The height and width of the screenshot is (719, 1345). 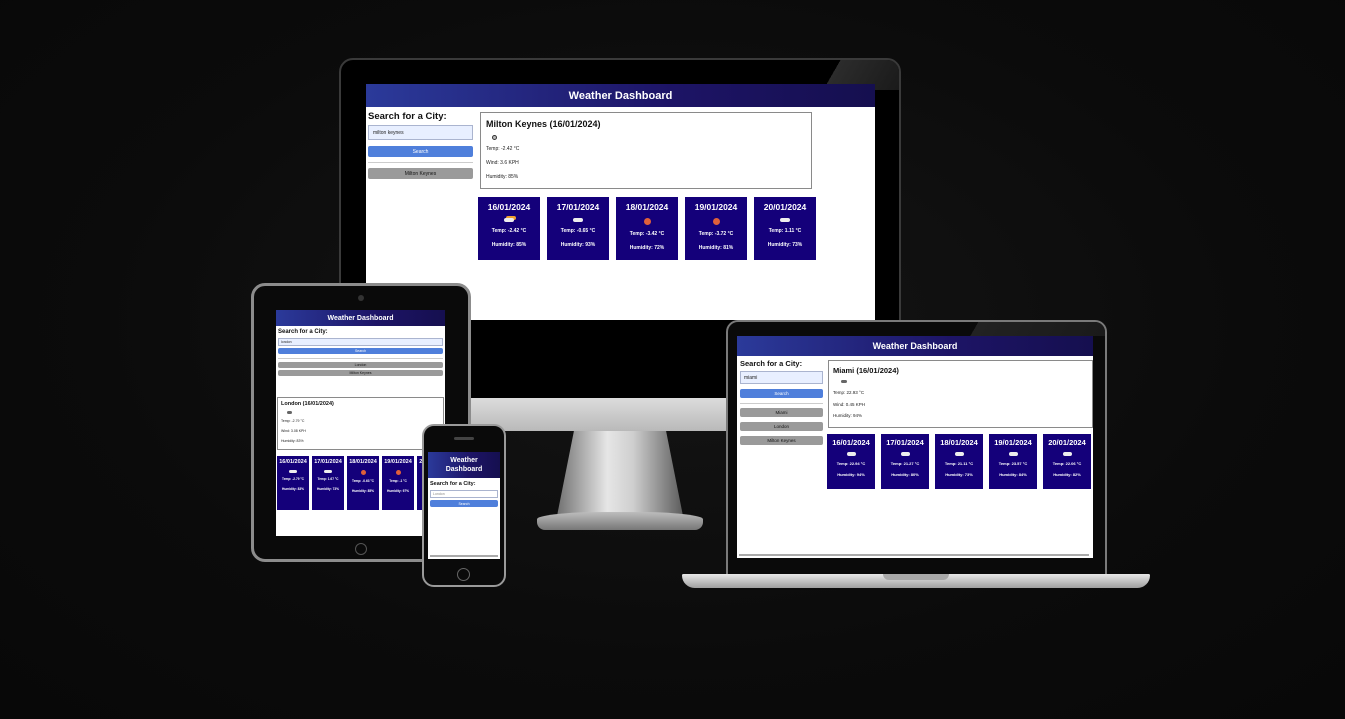 I want to click on forecast-date: 20/01/2024, so click(x=1067, y=442).